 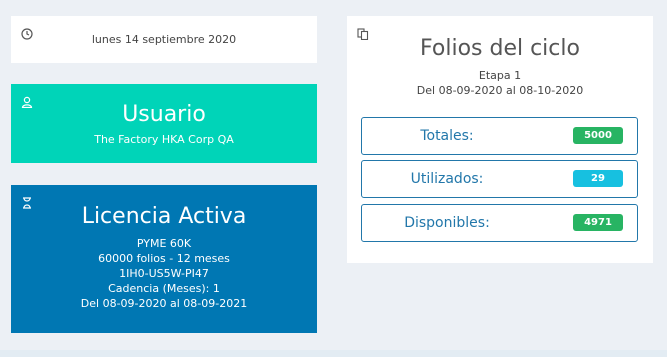 What do you see at coordinates (598, 135) in the screenshot?
I see `badge-totales: 5000` at bounding box center [598, 135].